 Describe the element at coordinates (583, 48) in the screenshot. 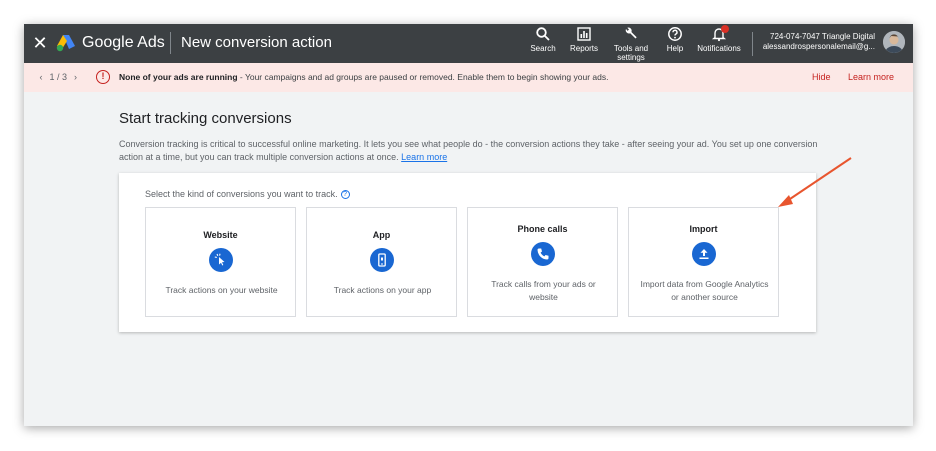

I see `reports-label: Reports` at that location.